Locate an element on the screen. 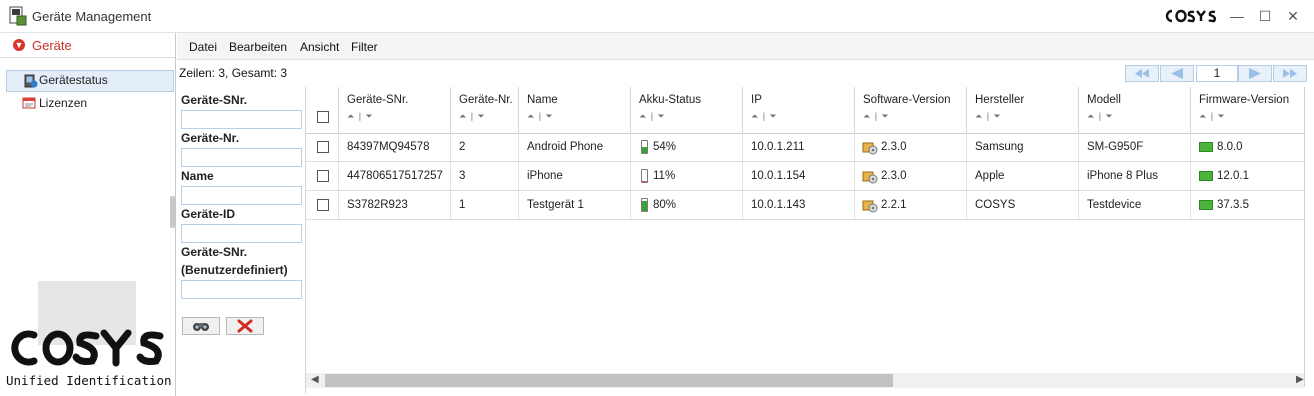 The image size is (1314, 396). column-title: IP is located at coordinates (756, 100).